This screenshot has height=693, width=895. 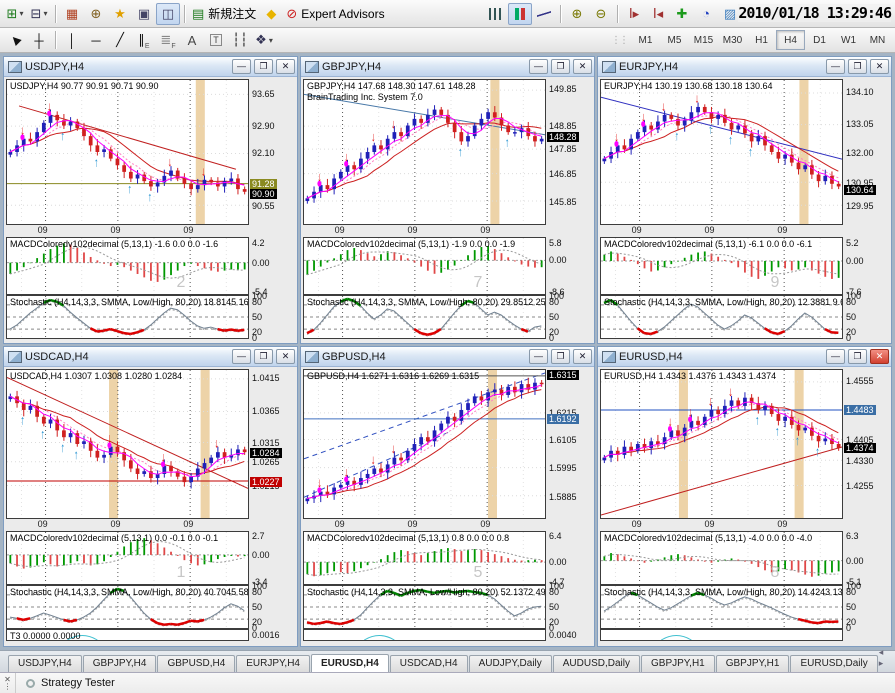 What do you see at coordinates (144, 14) in the screenshot?
I see `terminal-button: ▣` at bounding box center [144, 14].